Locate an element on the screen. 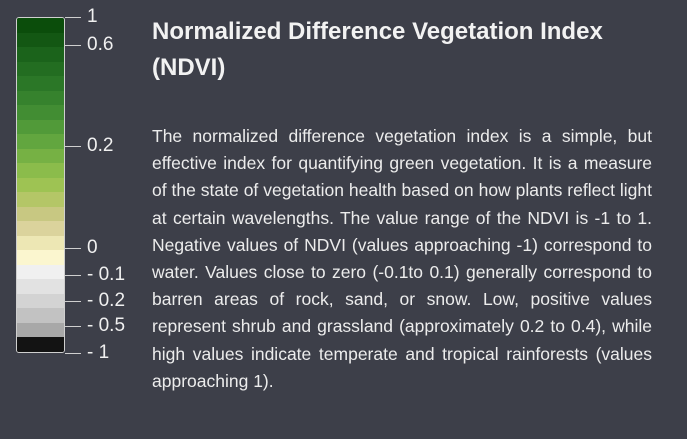 The height and width of the screenshot is (439, 687). ndvi-legend: 1 0.6 0.2 0 - 0.1 - 0.2 - 0.5 - 1 is located at coordinates (70, 184).